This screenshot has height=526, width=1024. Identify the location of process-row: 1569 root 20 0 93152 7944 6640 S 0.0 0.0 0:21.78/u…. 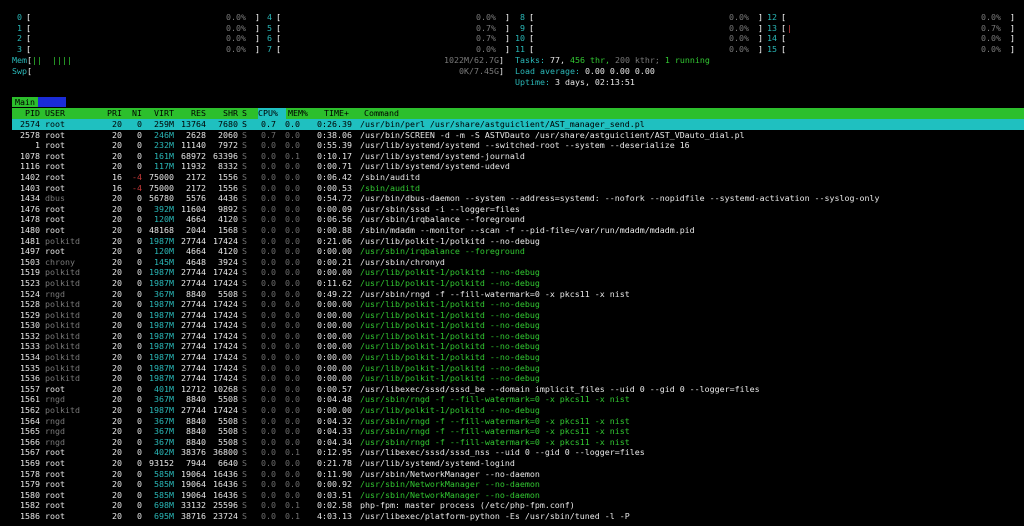
(518, 463).